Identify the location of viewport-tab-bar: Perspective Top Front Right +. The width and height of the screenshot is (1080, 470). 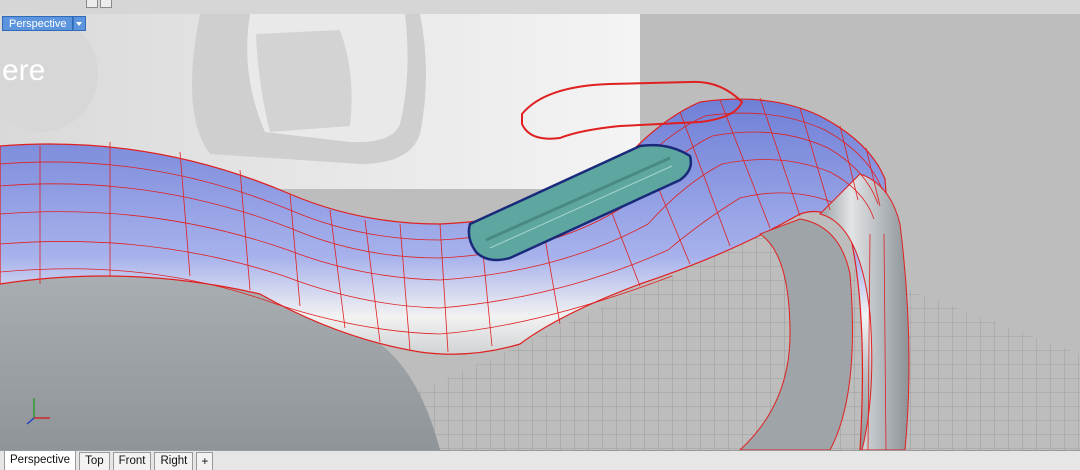
(540, 460).